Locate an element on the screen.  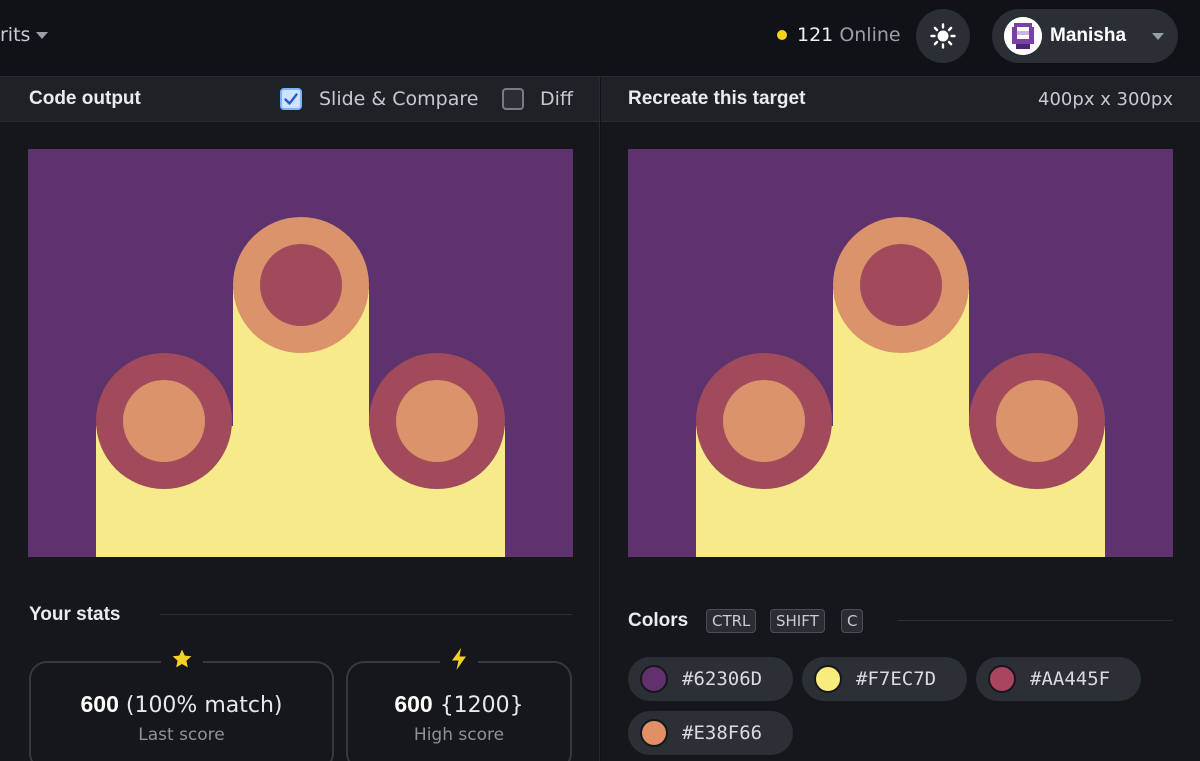
online-status-icon is located at coordinates (782, 35).